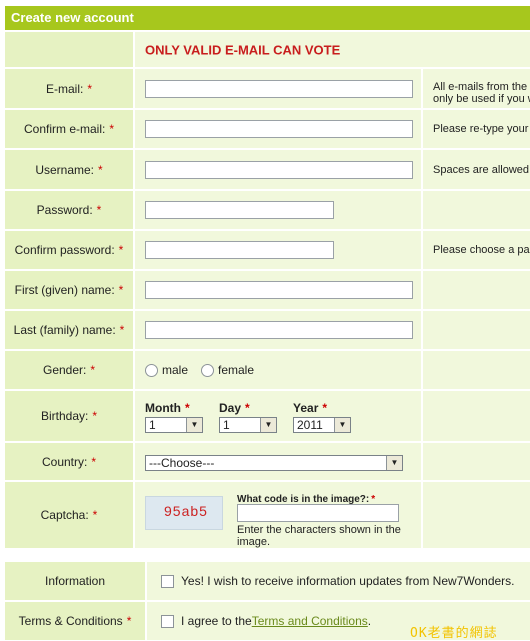 The width and height of the screenshot is (530, 641). What do you see at coordinates (207, 370) in the screenshot?
I see `female-radio` at bounding box center [207, 370].